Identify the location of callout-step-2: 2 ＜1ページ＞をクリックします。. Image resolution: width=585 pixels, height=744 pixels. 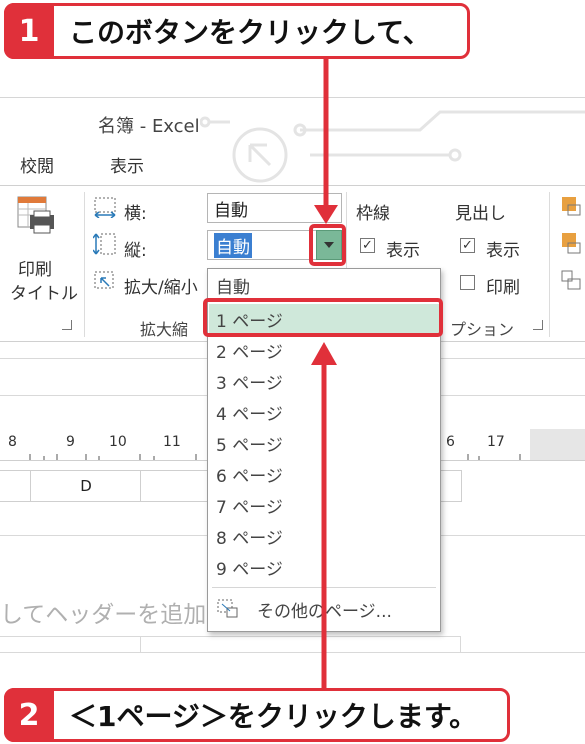
(257, 715).